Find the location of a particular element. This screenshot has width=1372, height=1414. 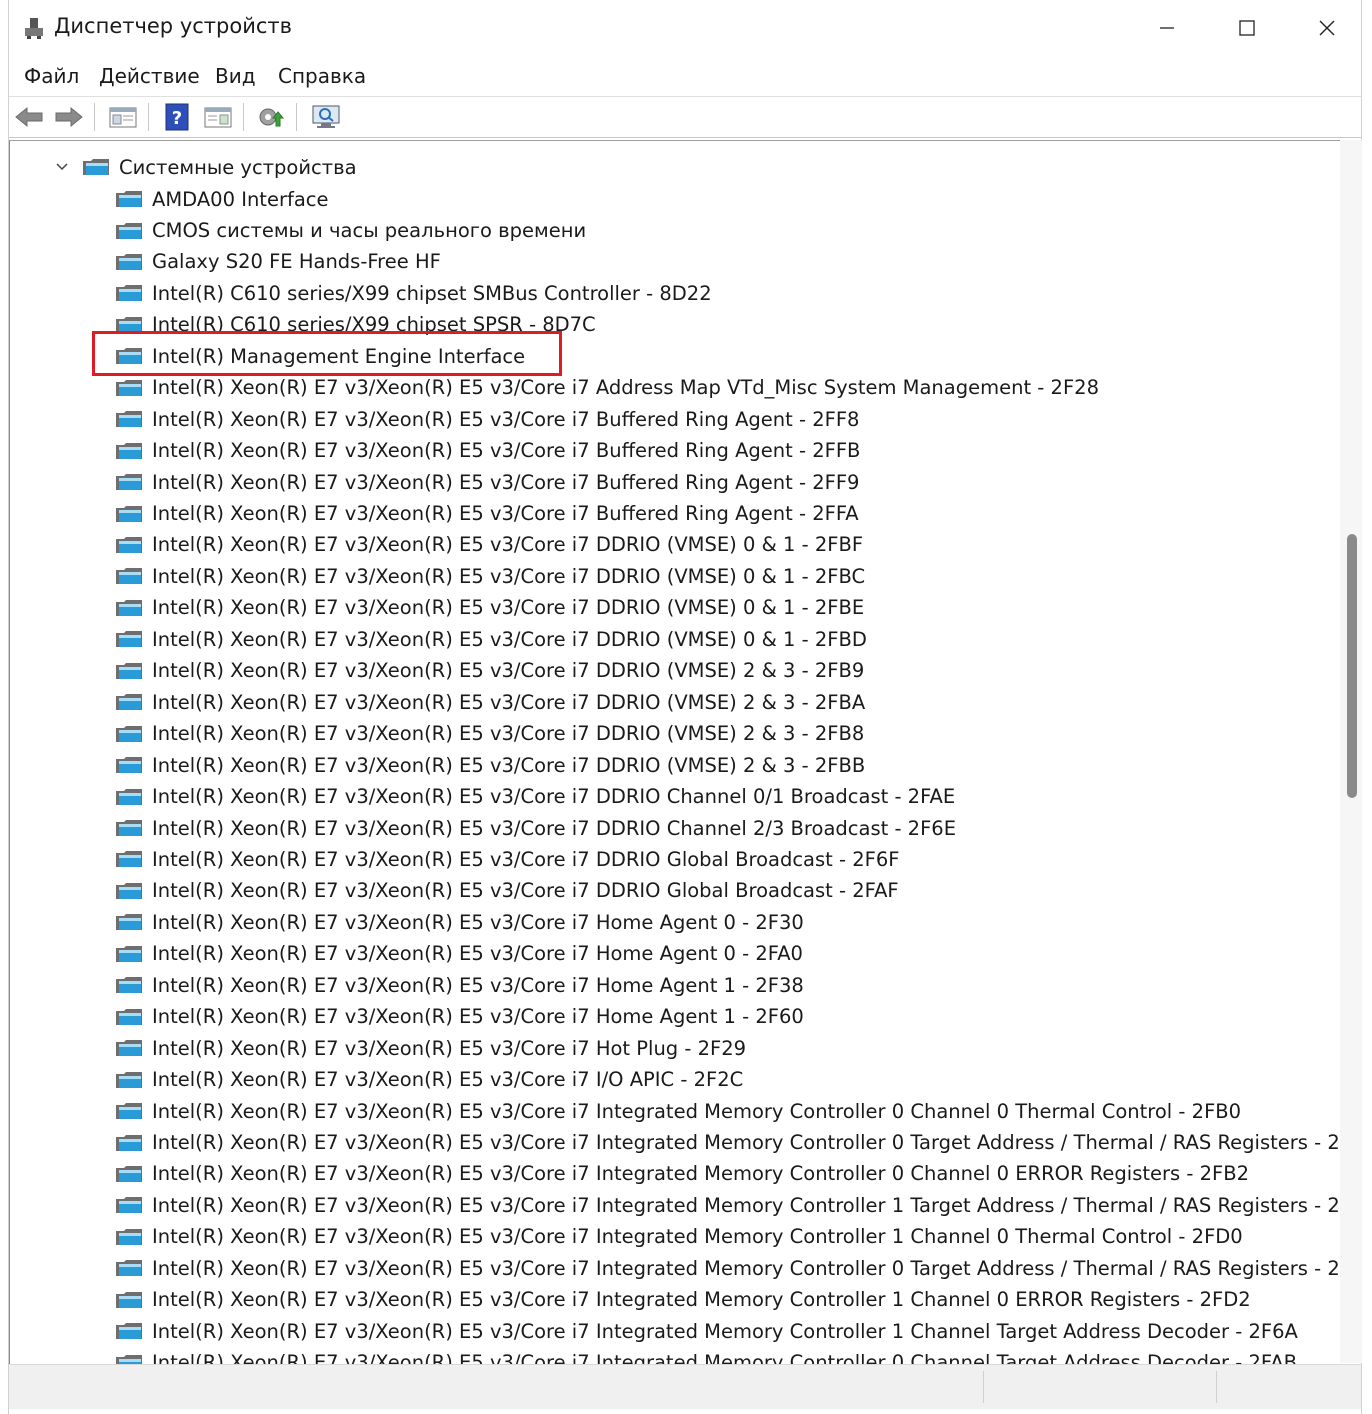

minimize-icon is located at coordinates (1167, 28).